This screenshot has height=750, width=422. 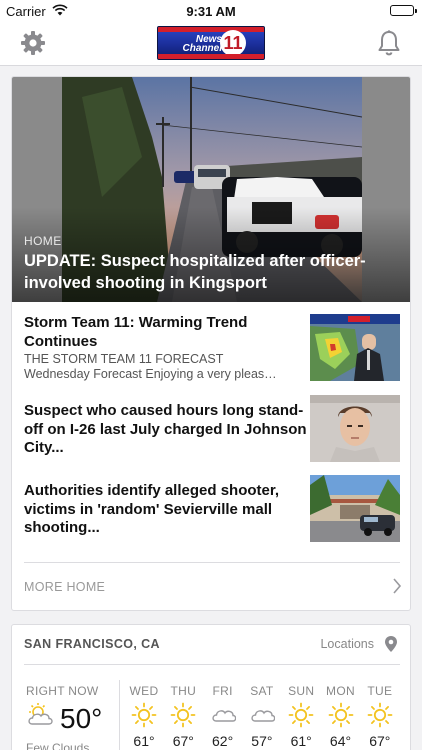 I want to click on gear-icon, so click(x=33, y=43).